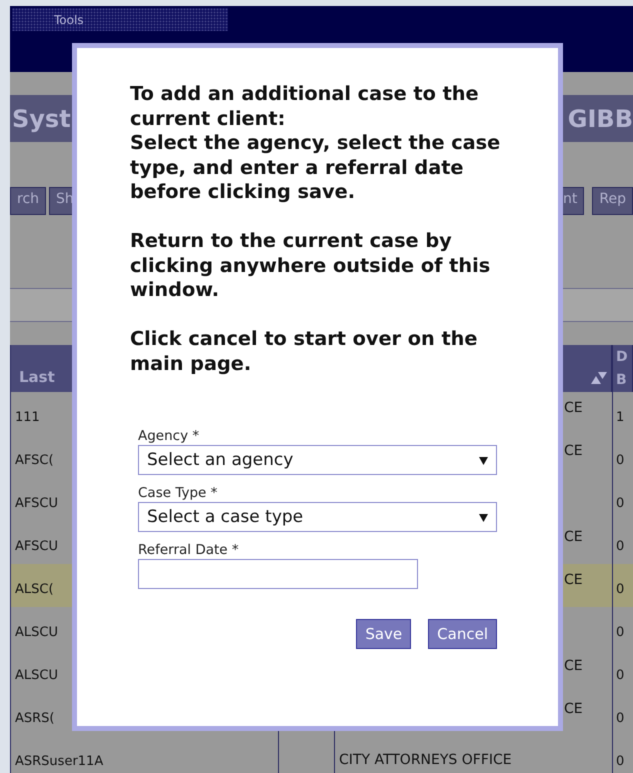 Image resolution: width=633 pixels, height=773 pixels. Describe the element at coordinates (425, 760) in the screenshot. I see `table-cell: CITY ATTORNEYS OFFICE` at that location.